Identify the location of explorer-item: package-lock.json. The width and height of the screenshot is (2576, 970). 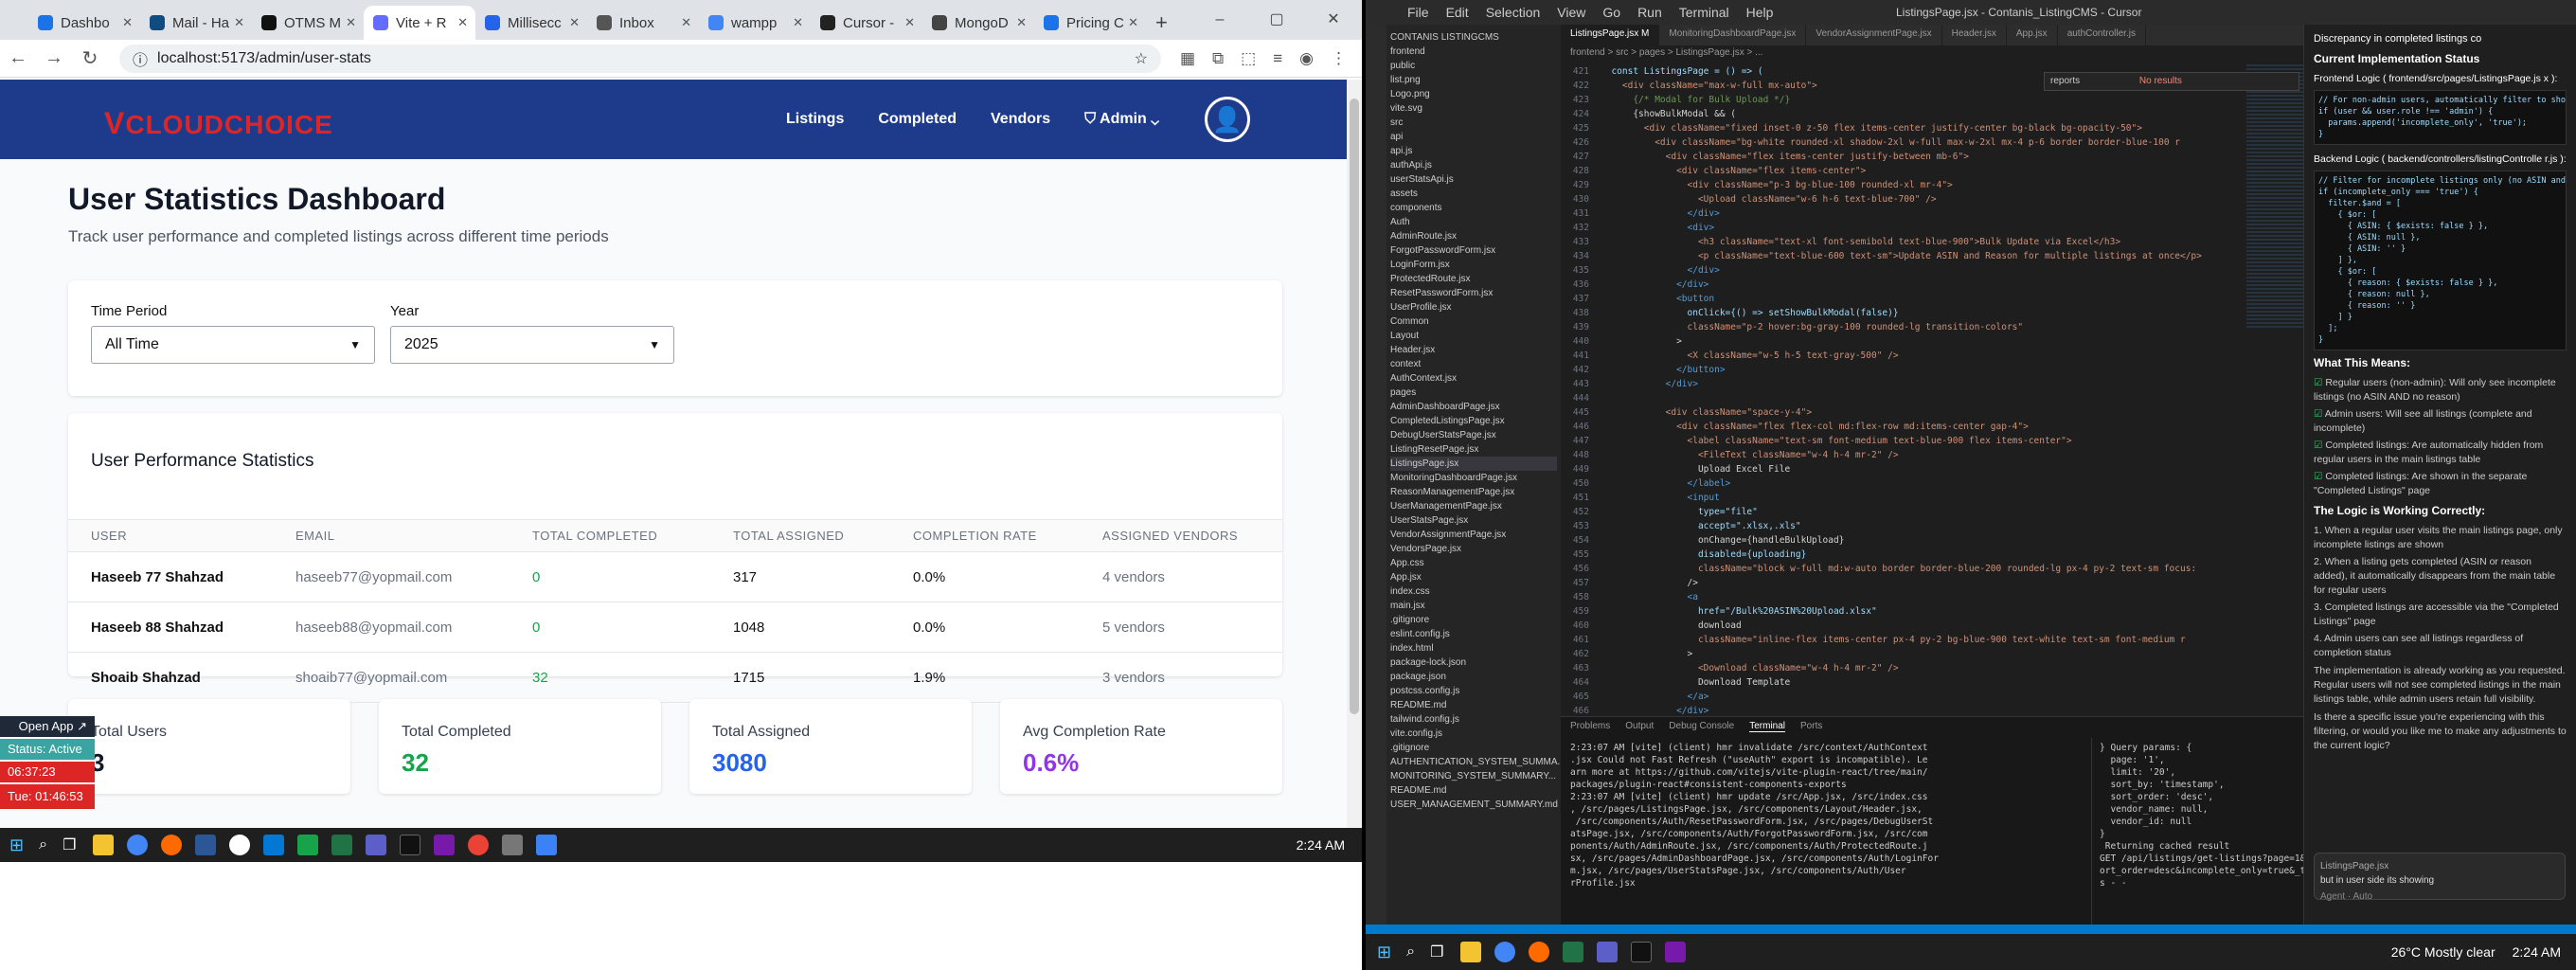
(1473, 663).